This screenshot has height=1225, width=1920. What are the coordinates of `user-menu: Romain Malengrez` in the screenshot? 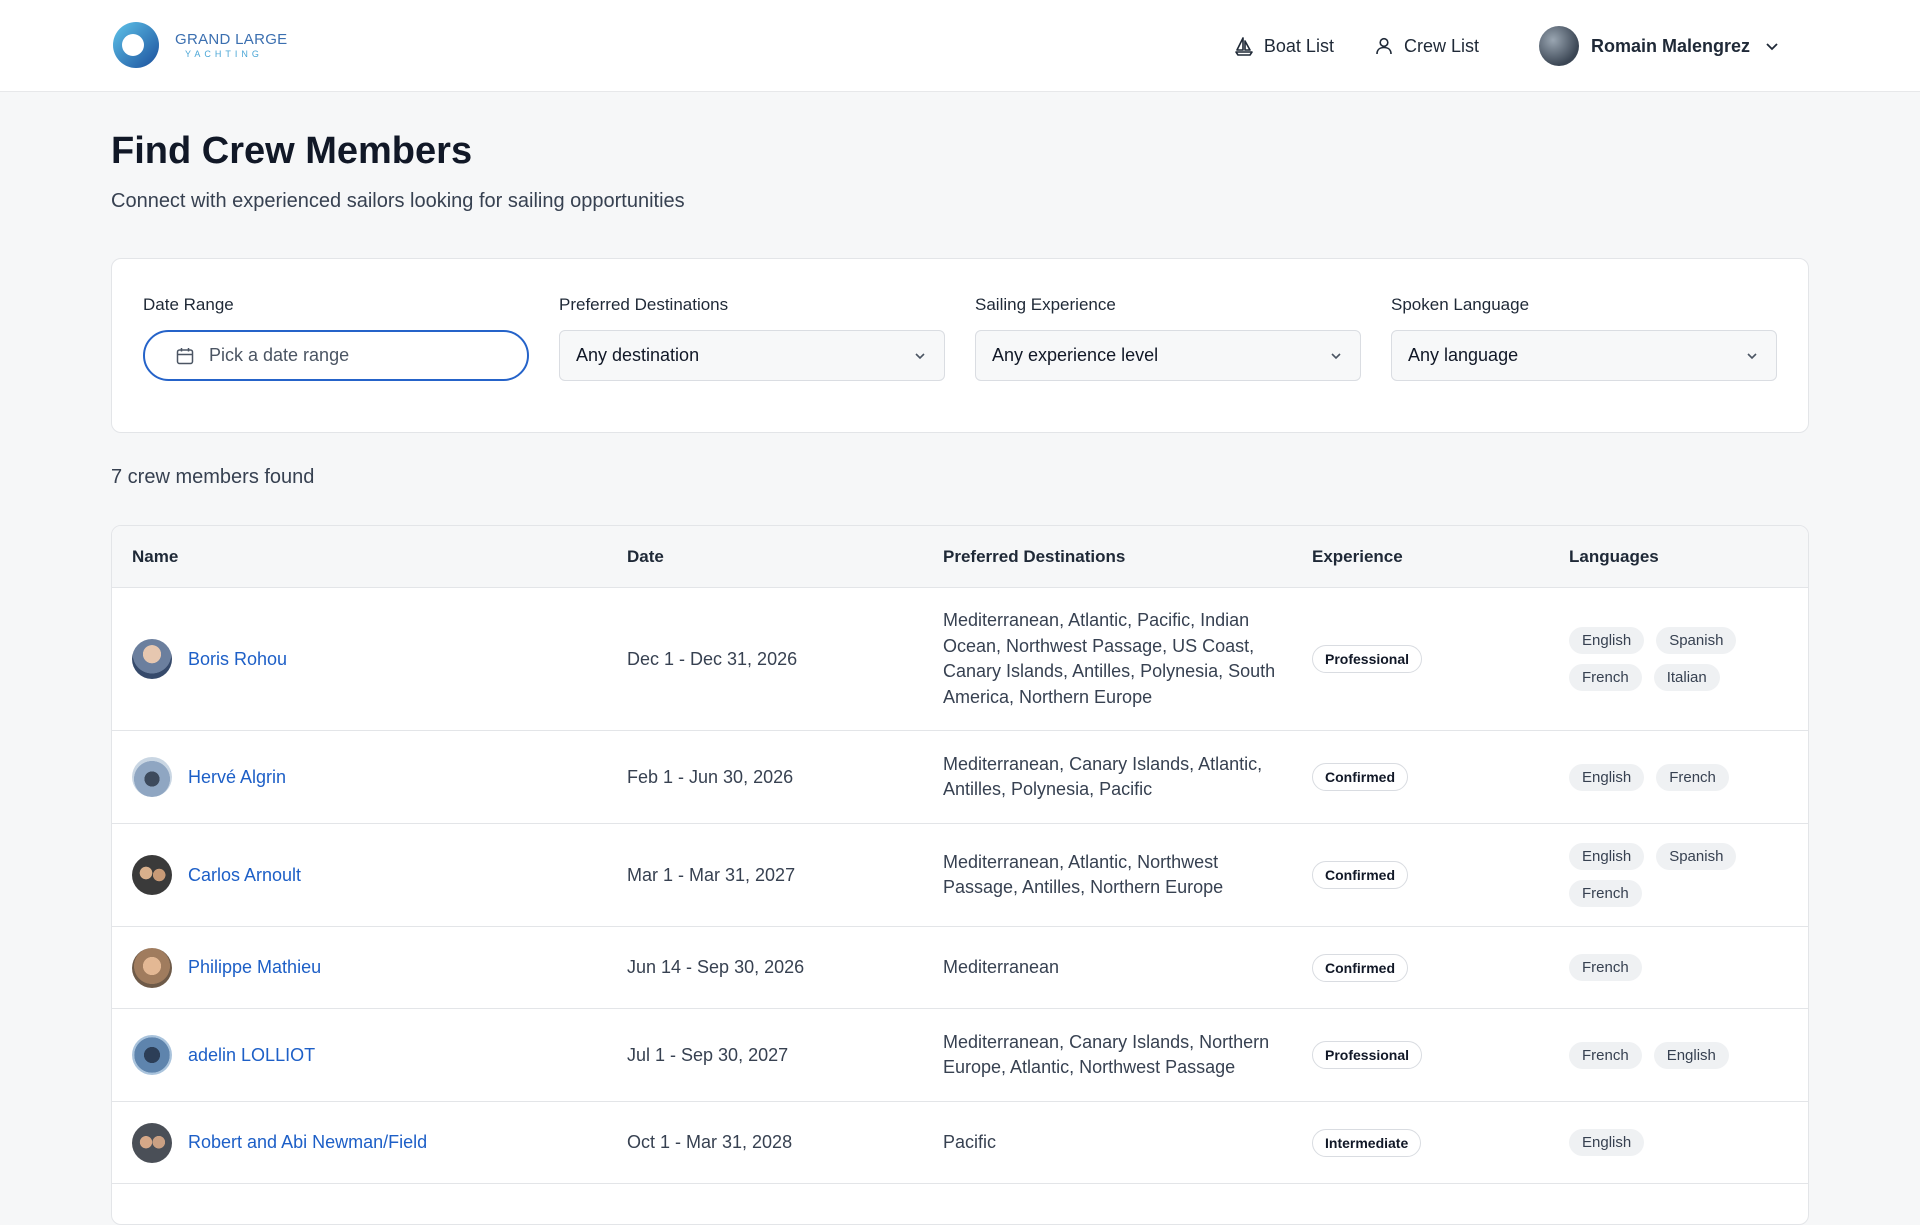 It's located at (1659, 46).